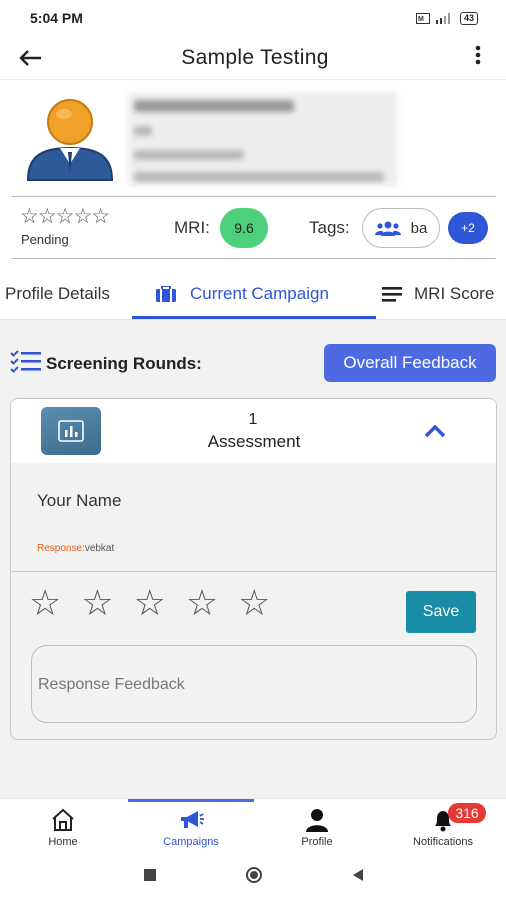 The image size is (506, 900). I want to click on notification-count-badge: 316, so click(467, 813).